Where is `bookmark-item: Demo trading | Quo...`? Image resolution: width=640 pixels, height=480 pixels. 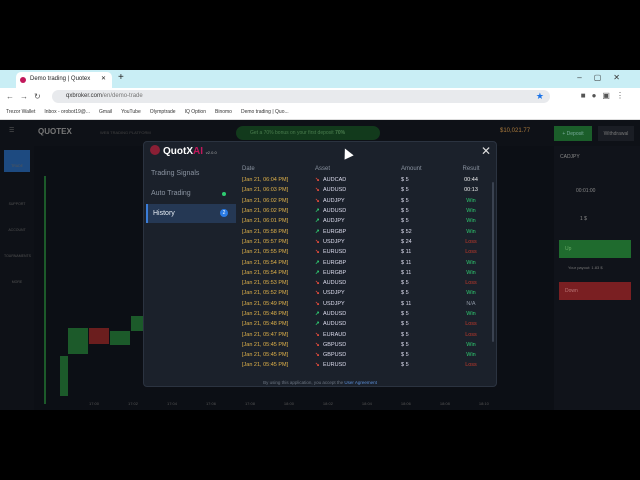 bookmark-item: Demo trading | Quo... is located at coordinates (265, 112).